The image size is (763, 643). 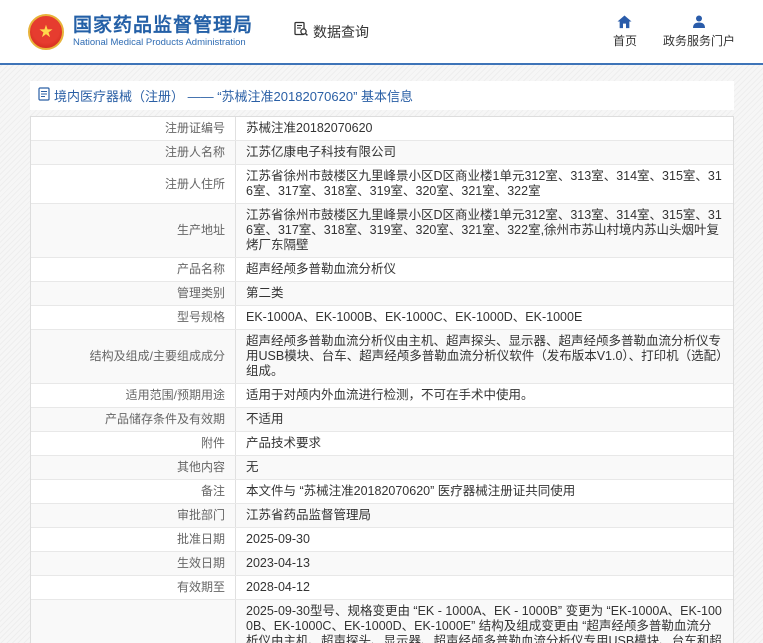 What do you see at coordinates (284, 443) in the screenshot?
I see `row-value: 产品技术要求` at bounding box center [284, 443].